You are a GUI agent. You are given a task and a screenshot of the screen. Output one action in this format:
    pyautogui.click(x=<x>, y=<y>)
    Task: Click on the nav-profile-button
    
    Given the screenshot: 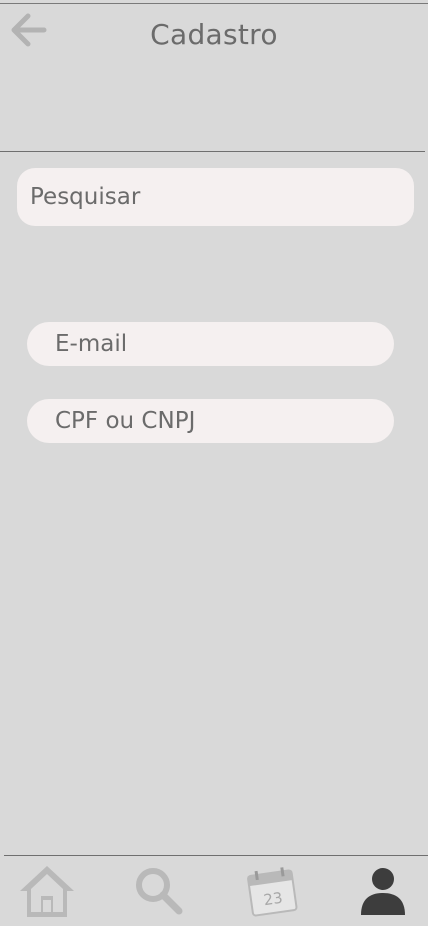 What is the action you would take?
    pyautogui.click(x=383, y=891)
    